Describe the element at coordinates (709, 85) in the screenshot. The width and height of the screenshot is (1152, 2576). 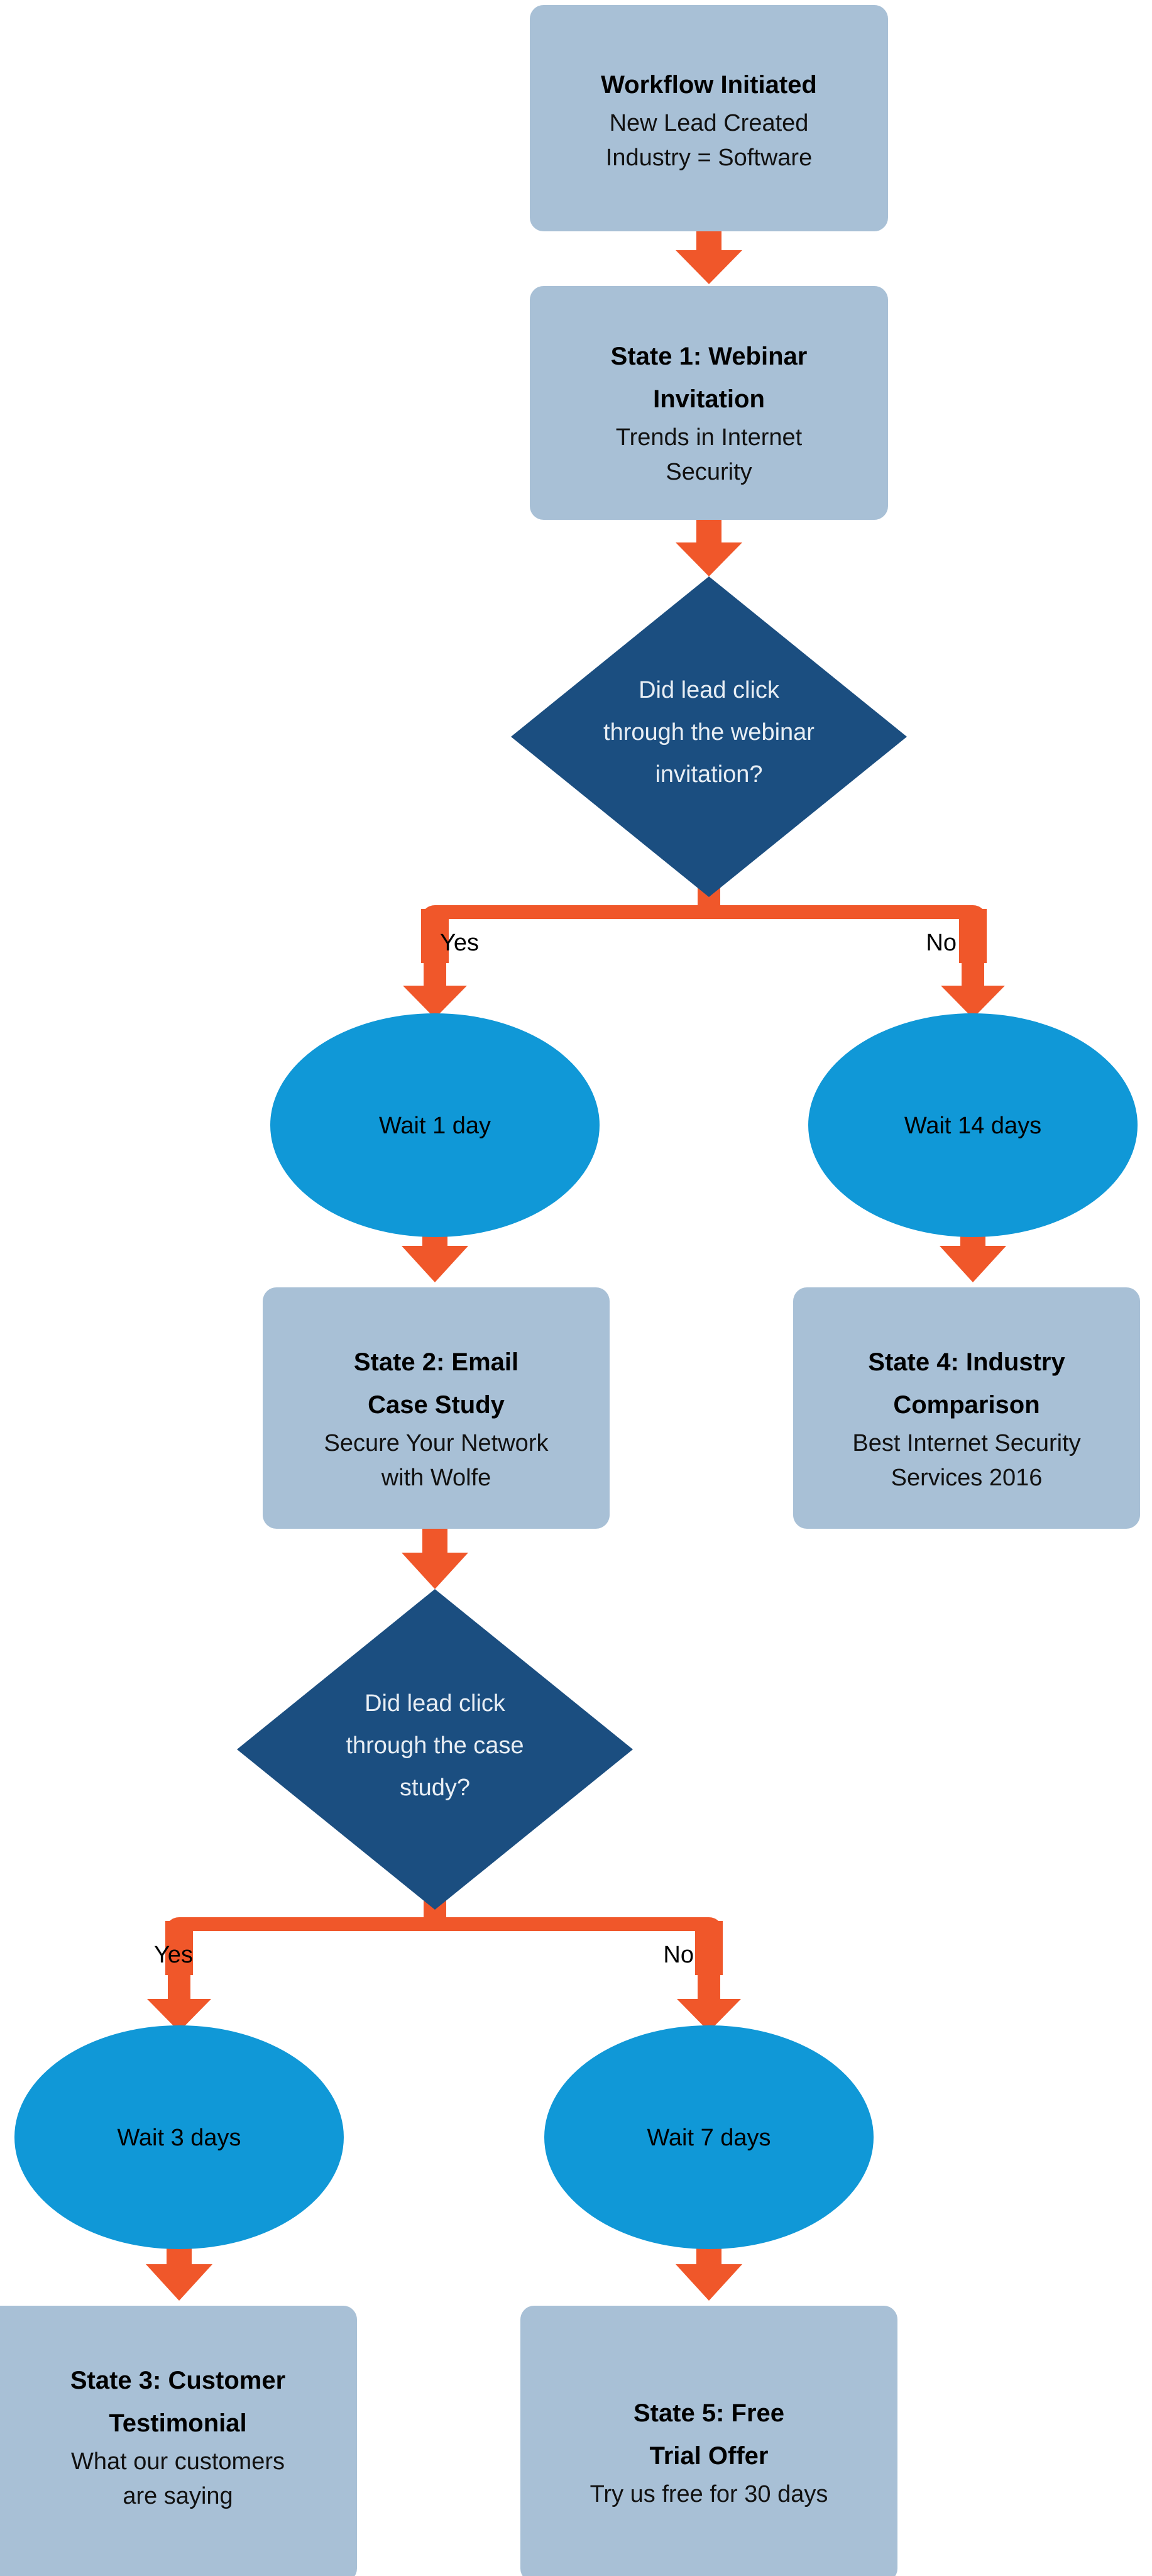
I see `node-workflow-initiated-title: Workflow Initiated` at that location.